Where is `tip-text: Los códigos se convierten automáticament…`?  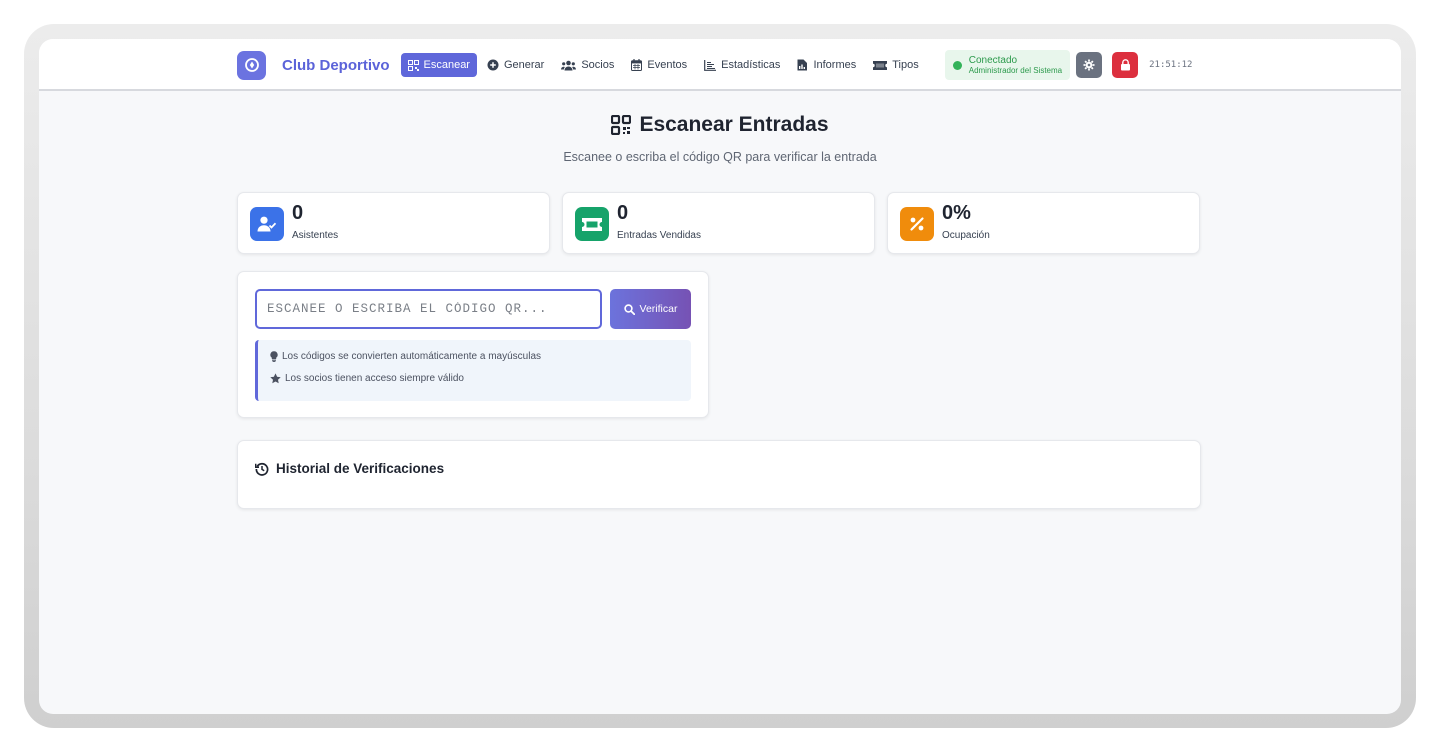 tip-text: Los códigos se convierten automáticament… is located at coordinates (412, 356).